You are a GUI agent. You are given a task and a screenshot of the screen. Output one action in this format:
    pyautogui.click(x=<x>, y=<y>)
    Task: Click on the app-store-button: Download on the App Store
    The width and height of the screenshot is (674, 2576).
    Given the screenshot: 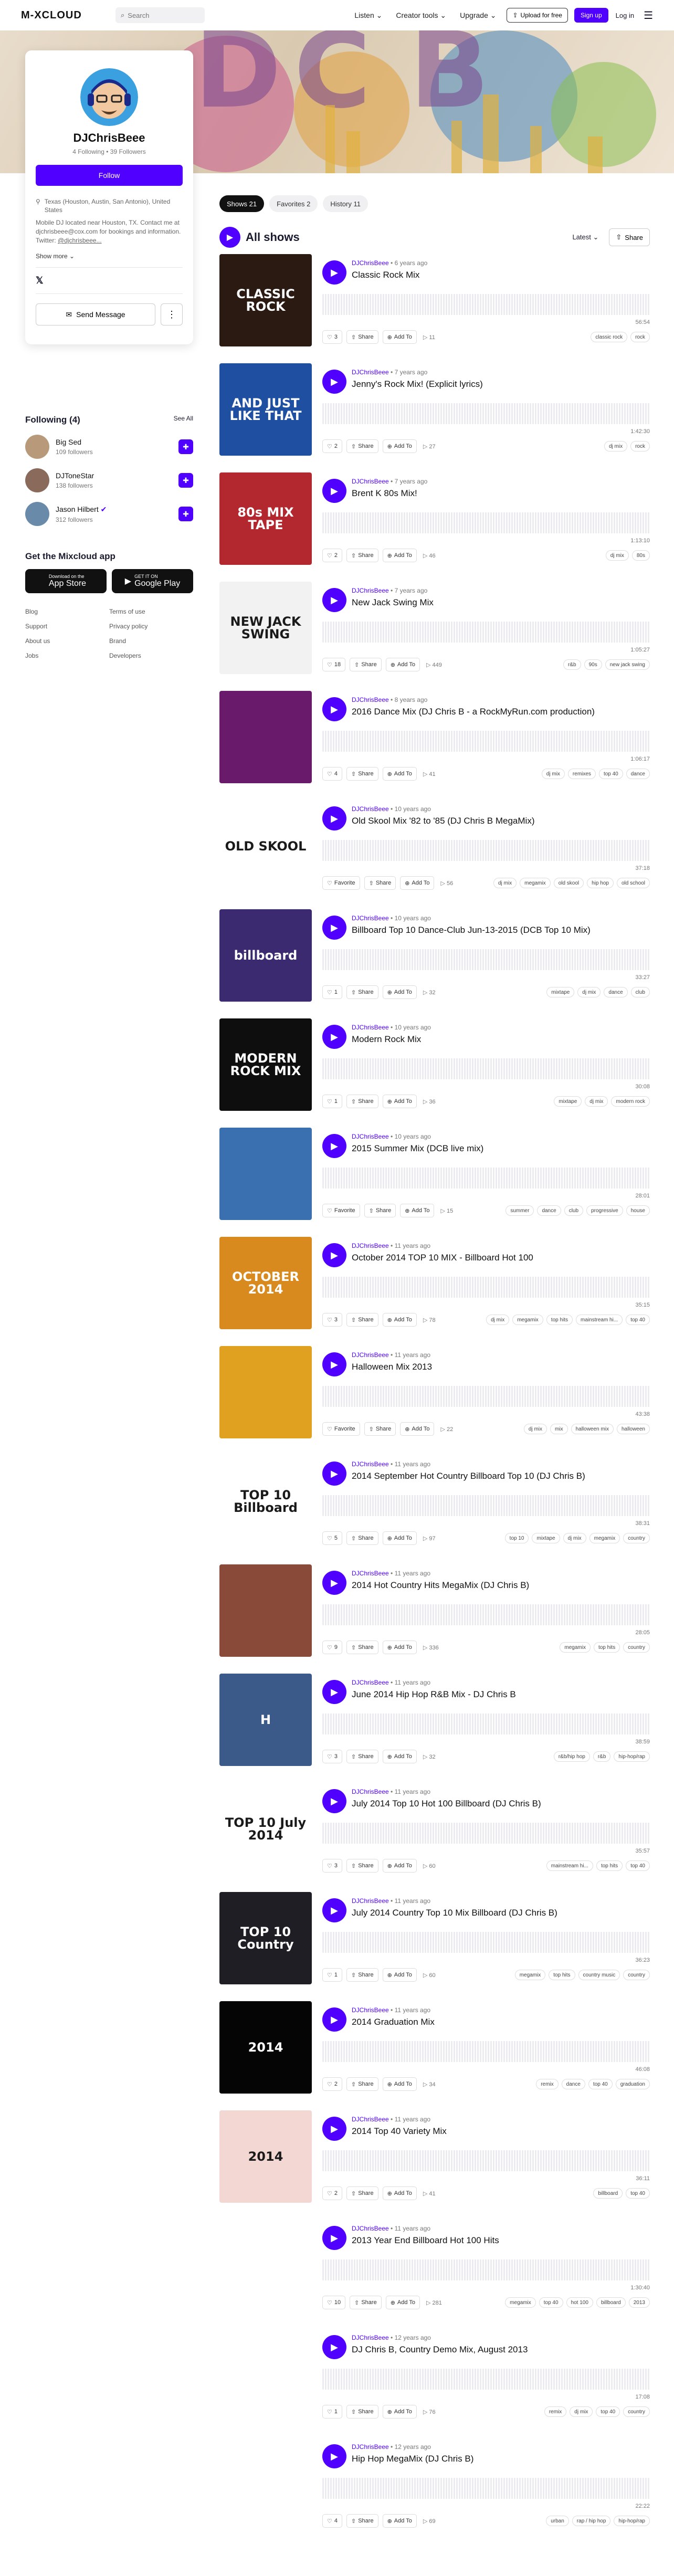 What is the action you would take?
    pyautogui.click(x=66, y=581)
    